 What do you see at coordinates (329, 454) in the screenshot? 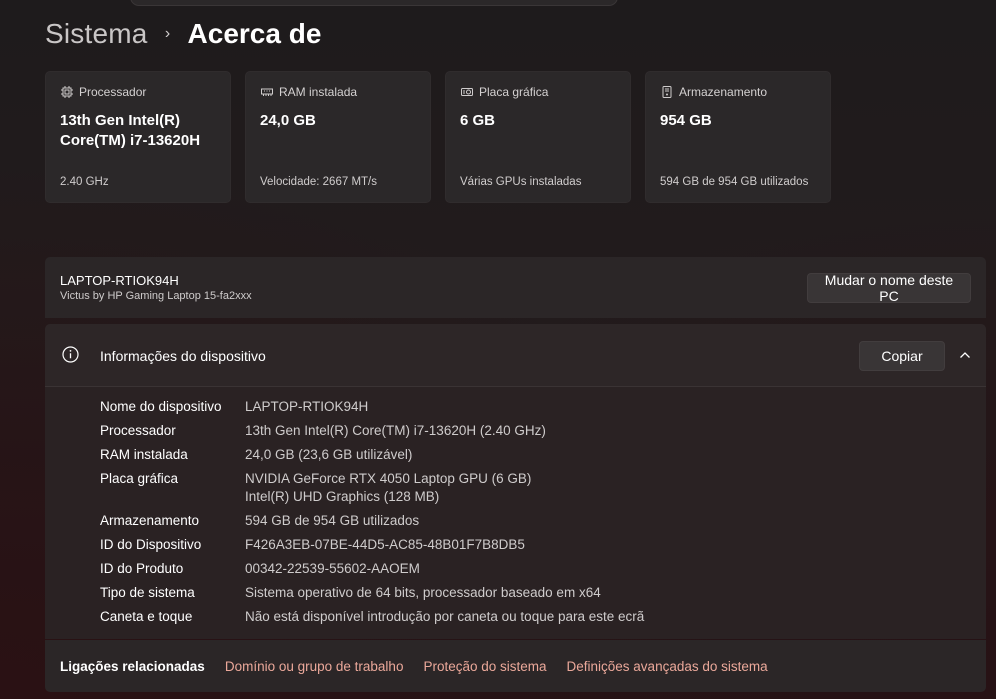
I see `spec-value: 24,0 GB (23,6 GB utilizável)` at bounding box center [329, 454].